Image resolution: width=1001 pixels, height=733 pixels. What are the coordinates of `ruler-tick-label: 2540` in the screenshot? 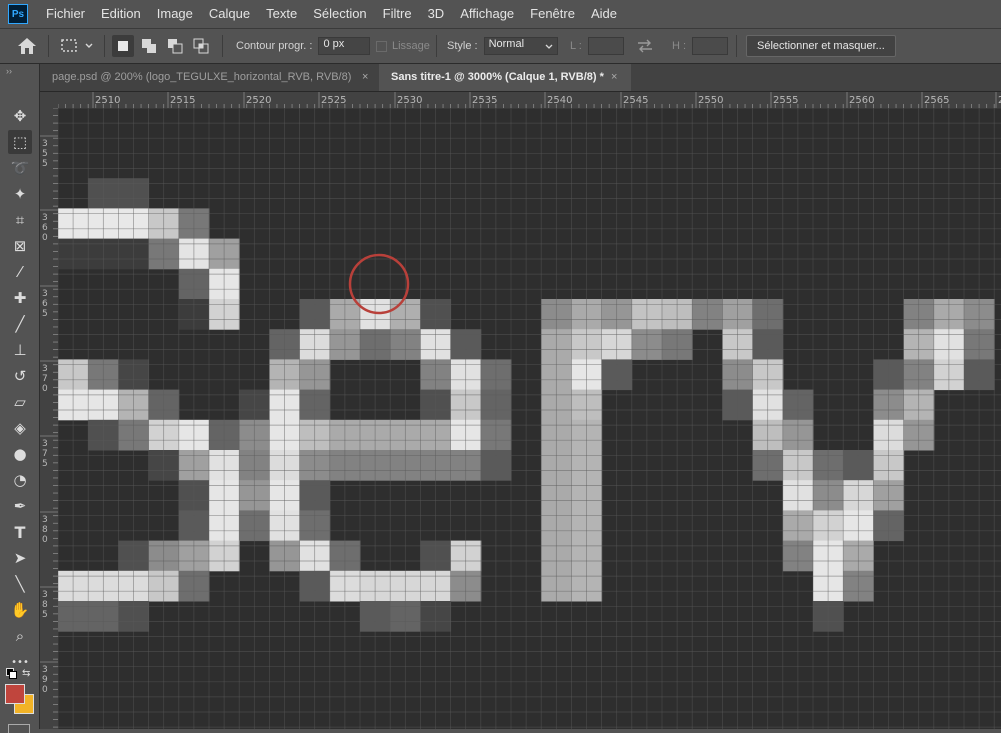 It's located at (559, 100).